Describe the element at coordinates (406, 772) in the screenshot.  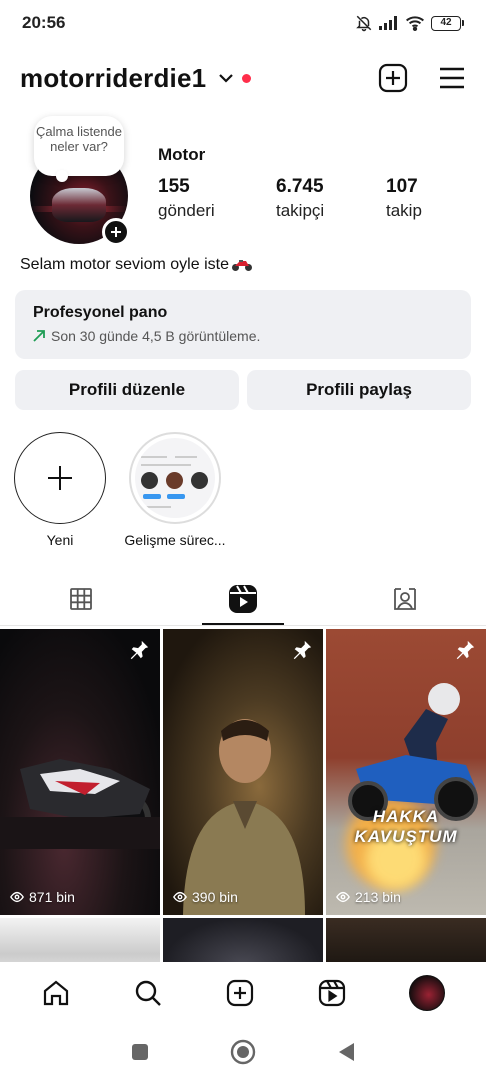
I see `reel-tile: HAKKA KAVUŞTUM 213 bin` at that location.